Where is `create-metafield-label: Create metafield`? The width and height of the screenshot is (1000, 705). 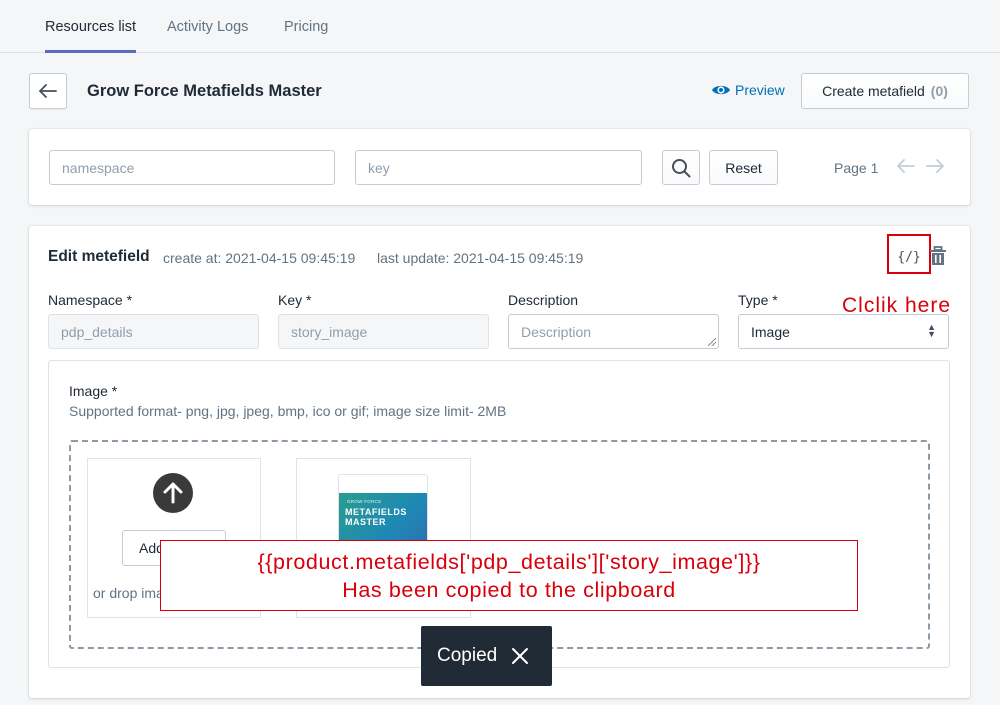
create-metafield-label: Create metafield is located at coordinates (873, 91).